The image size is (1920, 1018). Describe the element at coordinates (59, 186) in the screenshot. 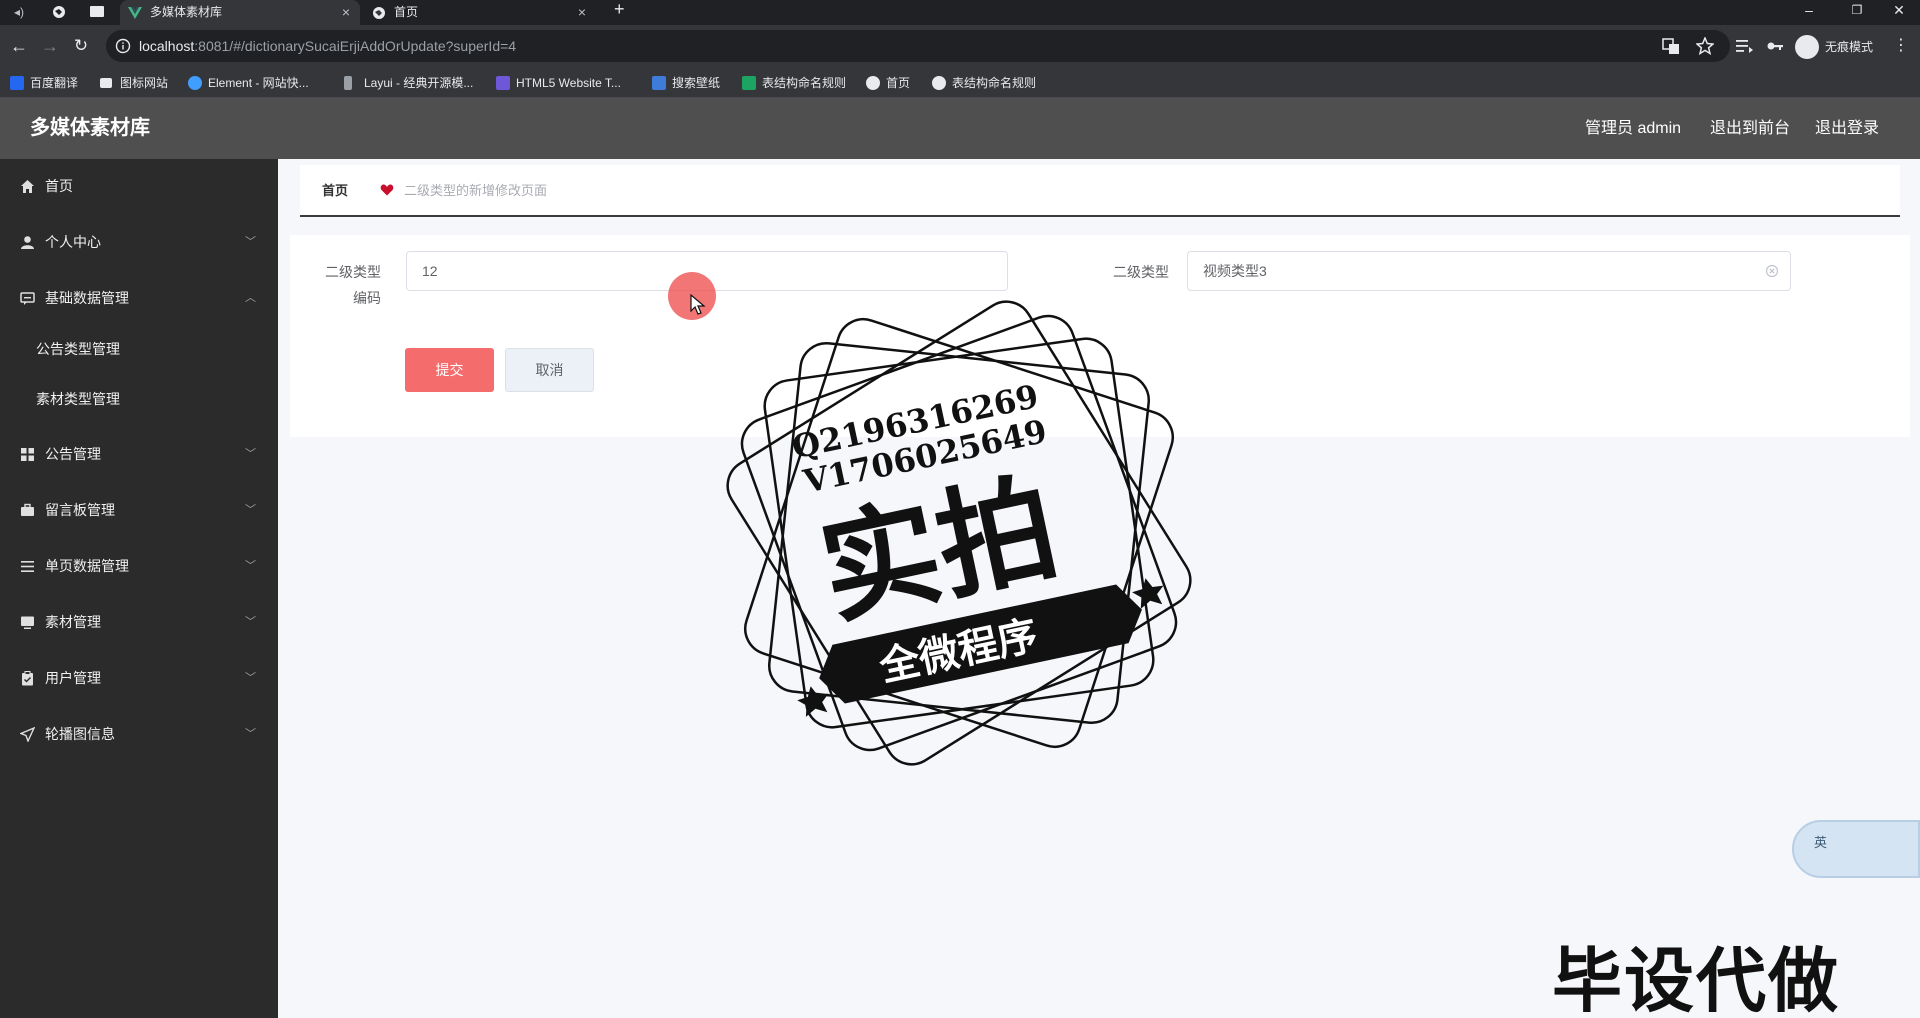

I see `sidebar-item-label: 首页` at that location.